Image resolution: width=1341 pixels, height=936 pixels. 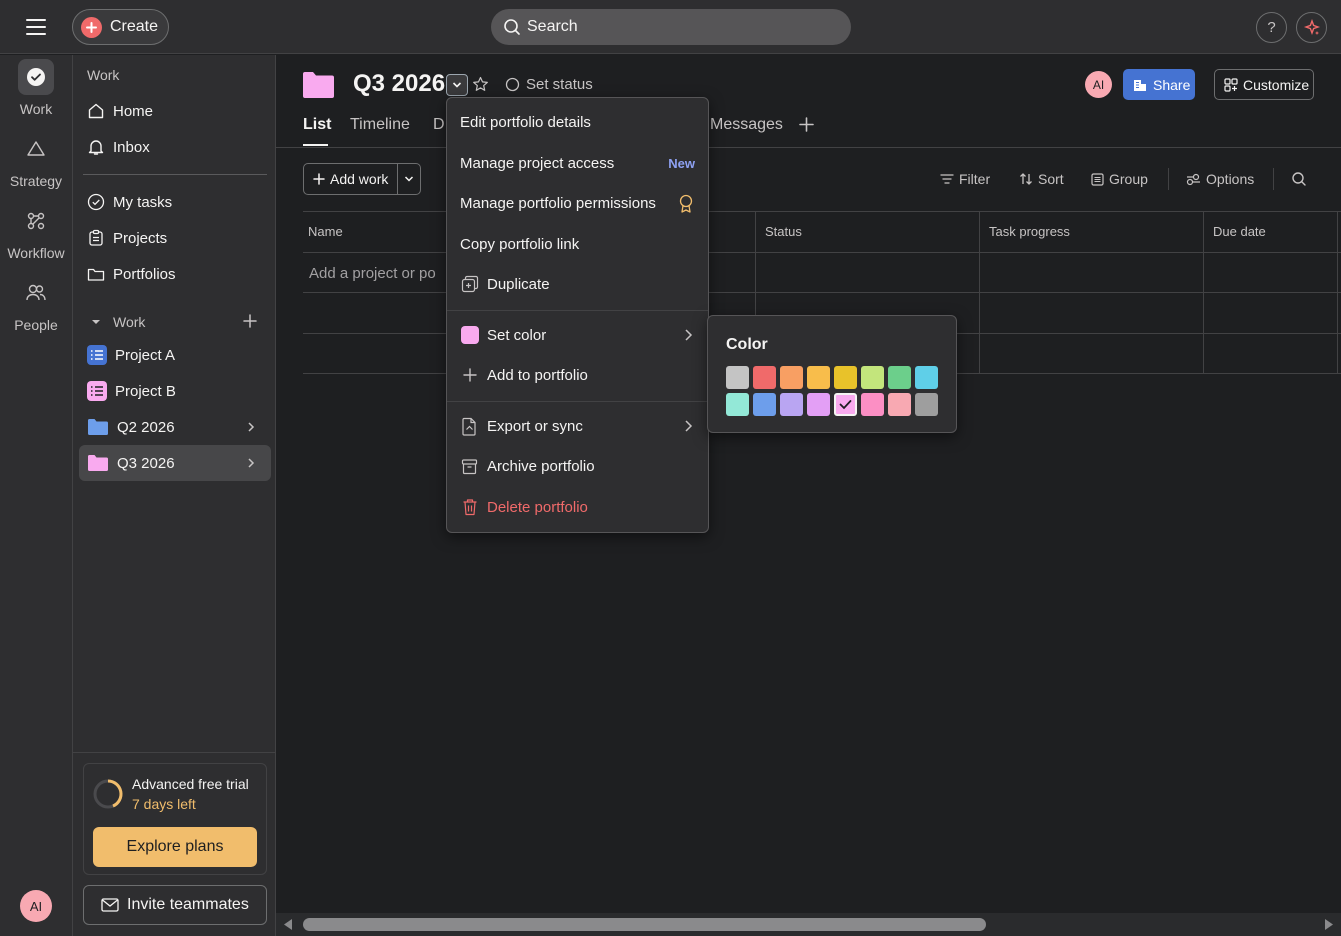 What do you see at coordinates (36, 304) in the screenshot?
I see `rail-item-people: People` at bounding box center [36, 304].